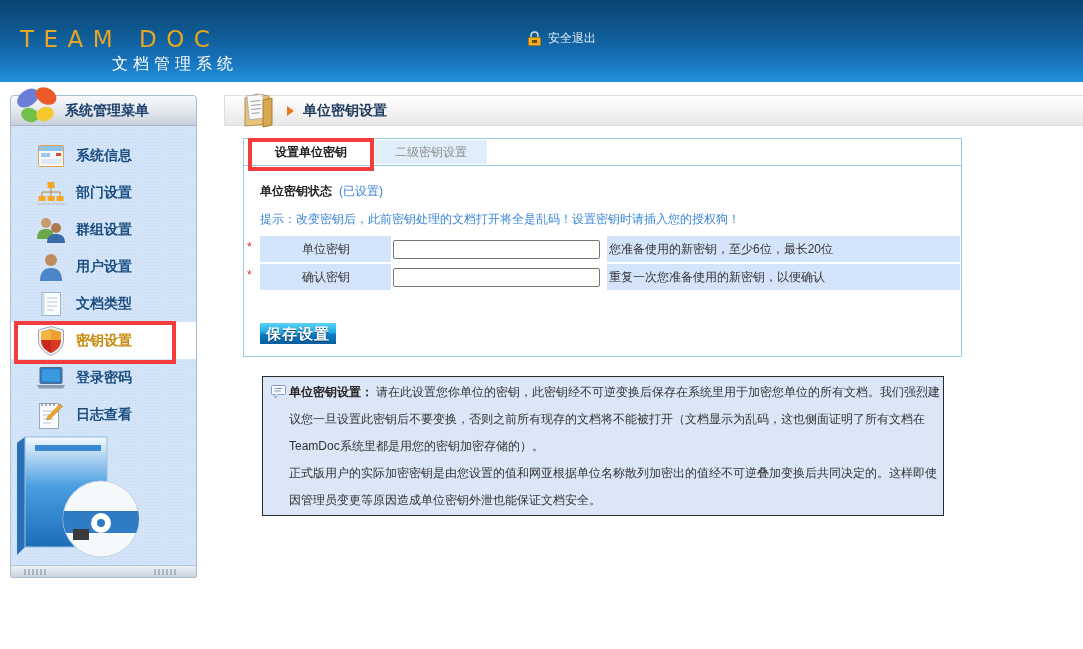 The image size is (1083, 649). I want to click on note-paragraph: 正式版用户的实际加密密钥是由您设置的值和网亚根据单位名称散列加密出的值经不可逆叠加变换后共同决定的。这样即使因管理员变更等原因造成单位密钥外泄也能保证文档安全。, so click(613, 487).